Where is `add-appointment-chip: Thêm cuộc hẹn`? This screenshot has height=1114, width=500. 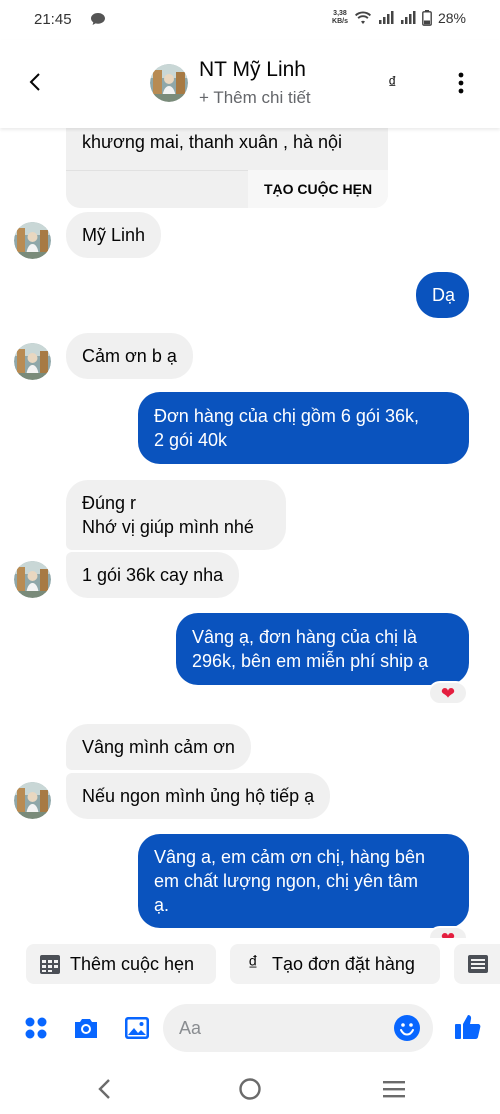
add-appointment-chip: Thêm cuộc hẹn is located at coordinates (121, 964).